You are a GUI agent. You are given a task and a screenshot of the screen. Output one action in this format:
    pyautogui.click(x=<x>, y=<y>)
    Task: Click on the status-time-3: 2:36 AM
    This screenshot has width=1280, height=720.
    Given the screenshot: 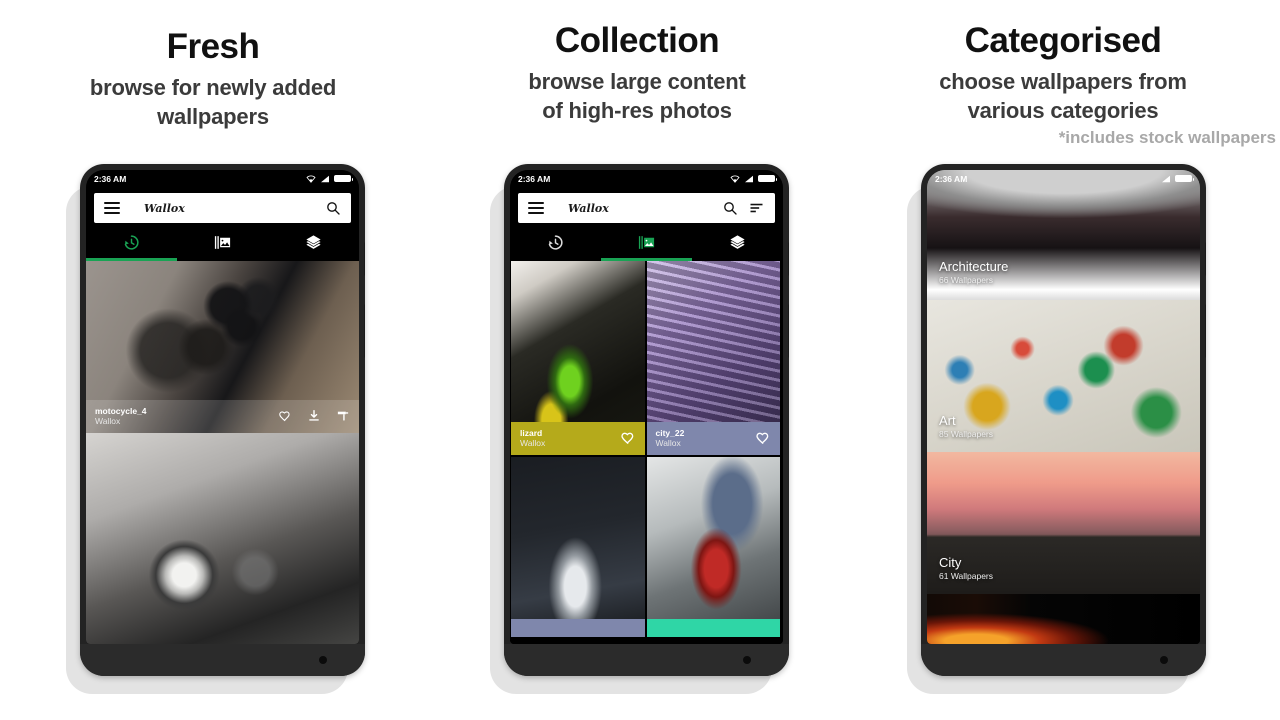 What is the action you would take?
    pyautogui.click(x=951, y=178)
    